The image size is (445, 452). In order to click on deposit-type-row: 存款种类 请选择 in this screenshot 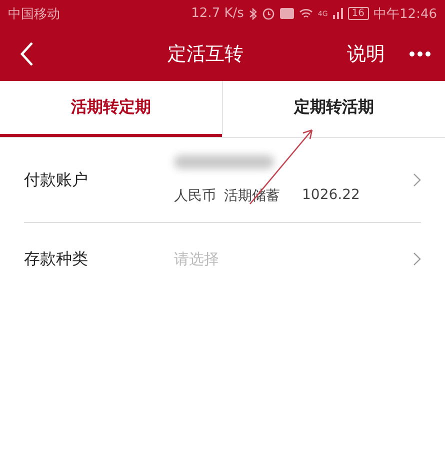, I will do `click(222, 259)`.